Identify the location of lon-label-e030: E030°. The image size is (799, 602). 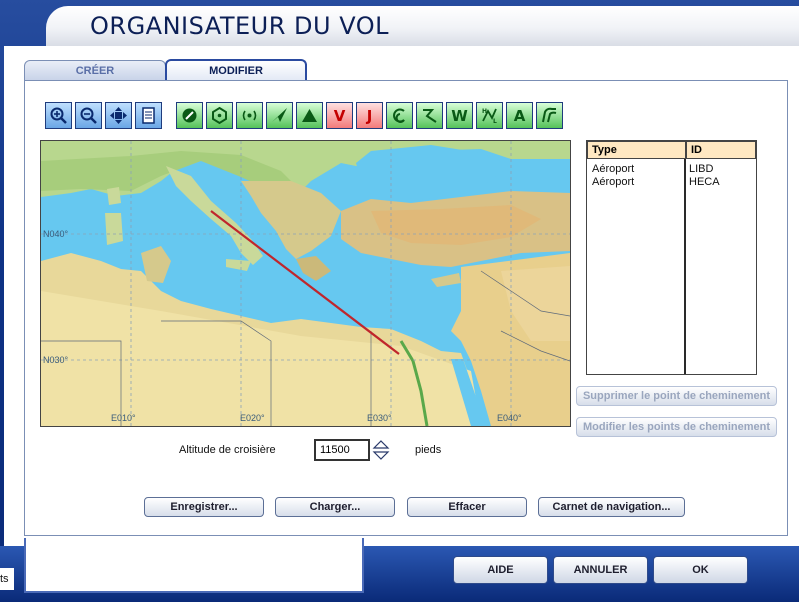
(379, 418).